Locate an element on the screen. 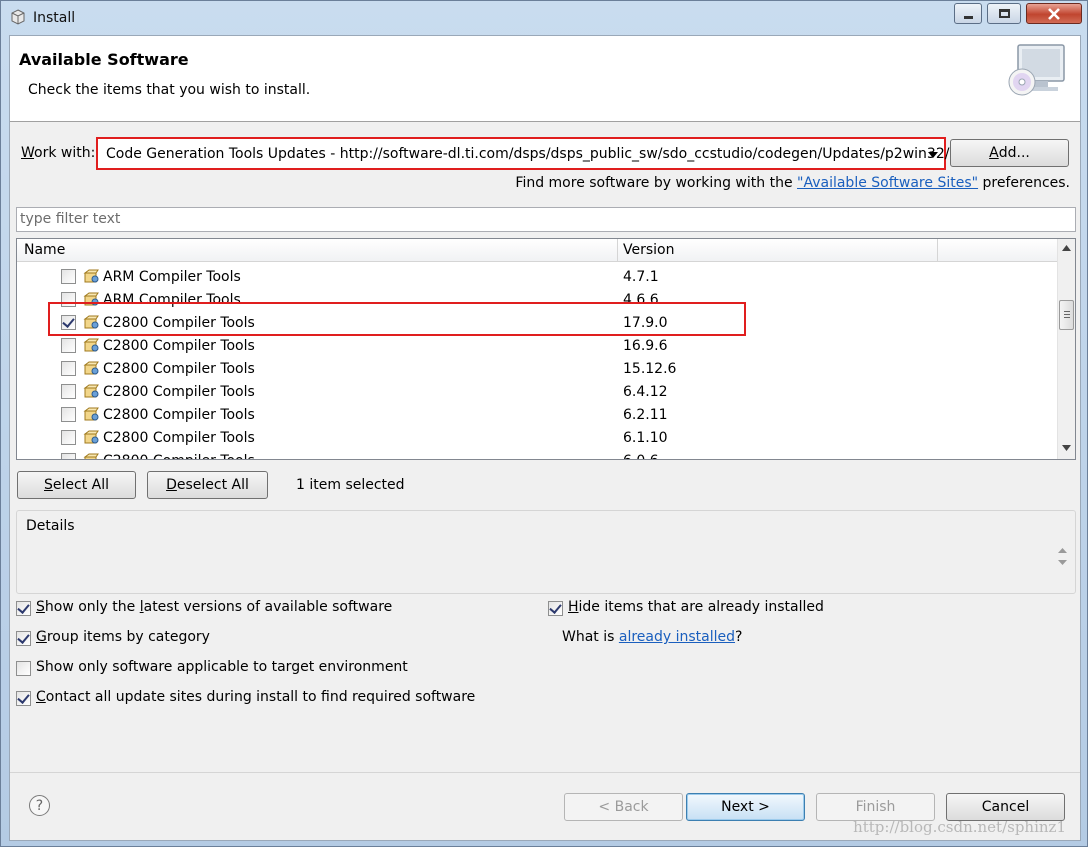 The width and height of the screenshot is (1088, 847). hide-installed-checkbox is located at coordinates (555, 608).